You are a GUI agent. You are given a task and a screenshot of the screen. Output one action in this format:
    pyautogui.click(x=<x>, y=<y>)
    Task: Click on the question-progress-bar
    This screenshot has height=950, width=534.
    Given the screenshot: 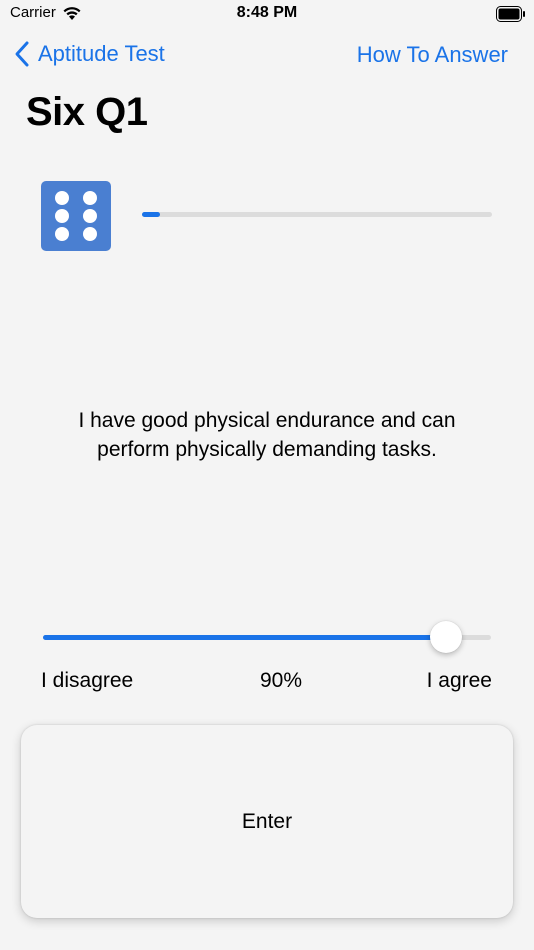 What is the action you would take?
    pyautogui.click(x=317, y=214)
    